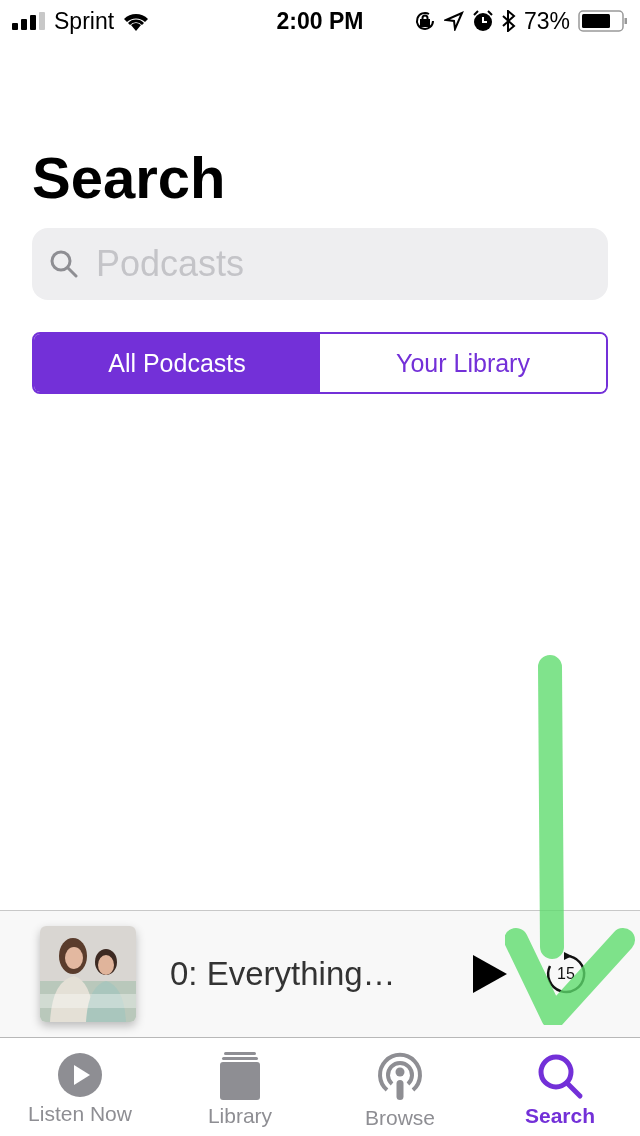  What do you see at coordinates (560, 1076) in the screenshot?
I see `search-icon` at bounding box center [560, 1076].